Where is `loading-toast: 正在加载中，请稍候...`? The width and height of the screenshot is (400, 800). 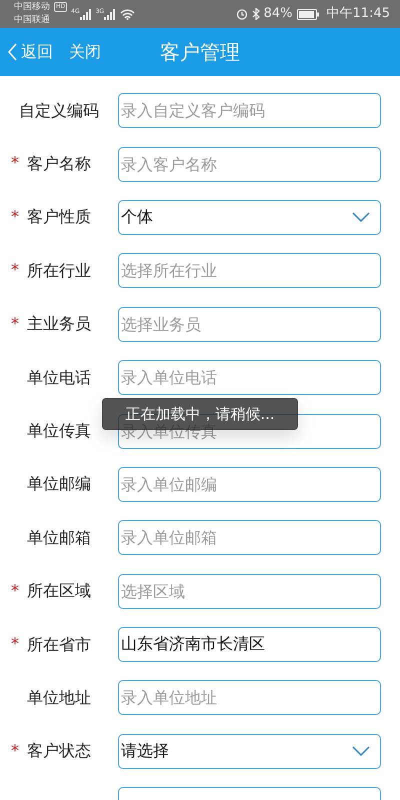
loading-toast: 正在加载中，请稍候... is located at coordinates (200, 414).